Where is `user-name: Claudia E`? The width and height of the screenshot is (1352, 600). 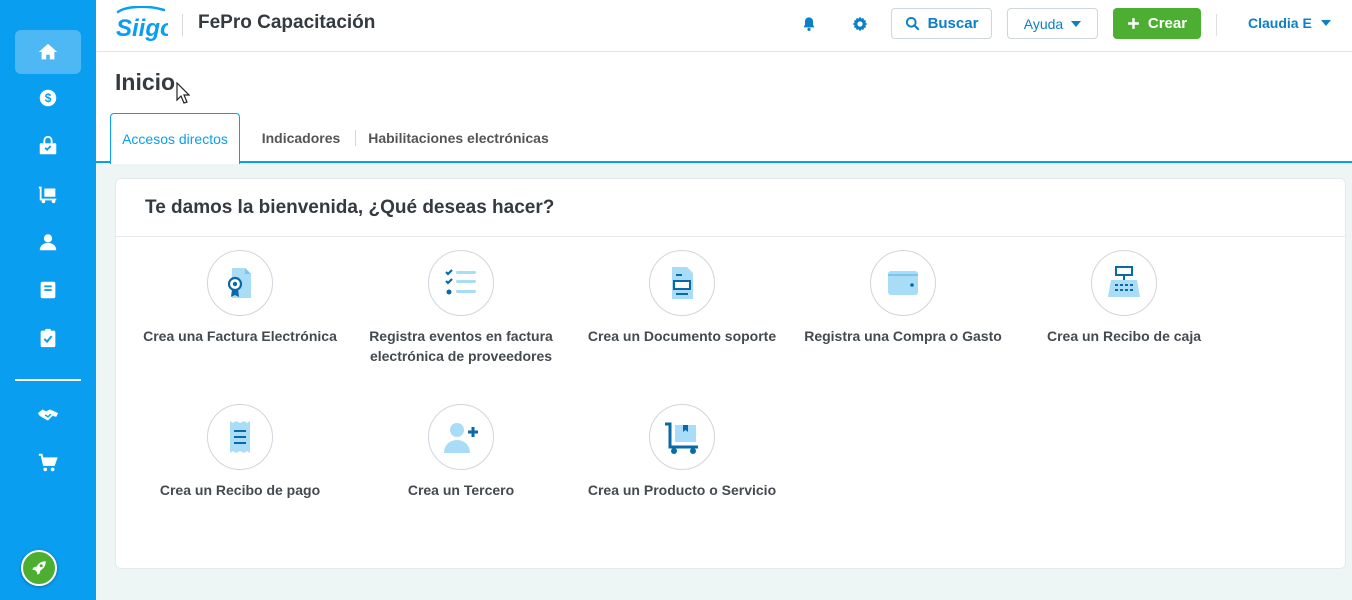
user-name: Claudia E is located at coordinates (1280, 23).